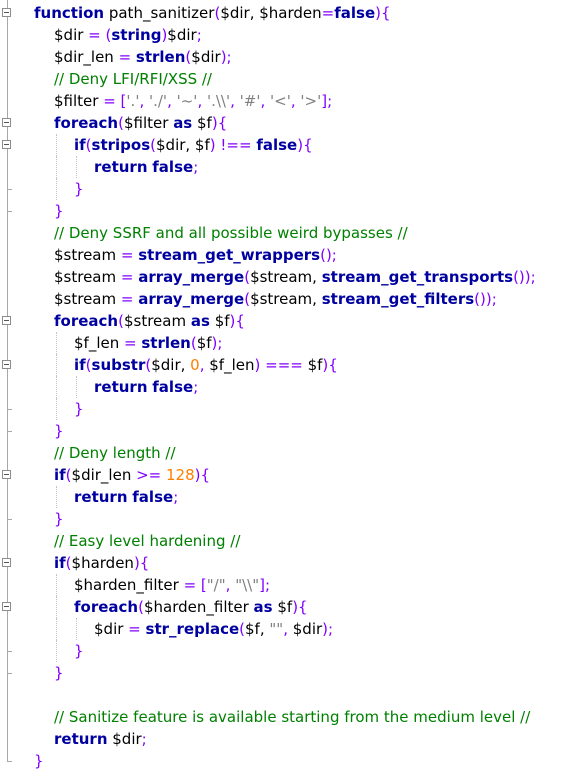  I want to click on code-line: foreach($stream as $f){, so click(149, 321).